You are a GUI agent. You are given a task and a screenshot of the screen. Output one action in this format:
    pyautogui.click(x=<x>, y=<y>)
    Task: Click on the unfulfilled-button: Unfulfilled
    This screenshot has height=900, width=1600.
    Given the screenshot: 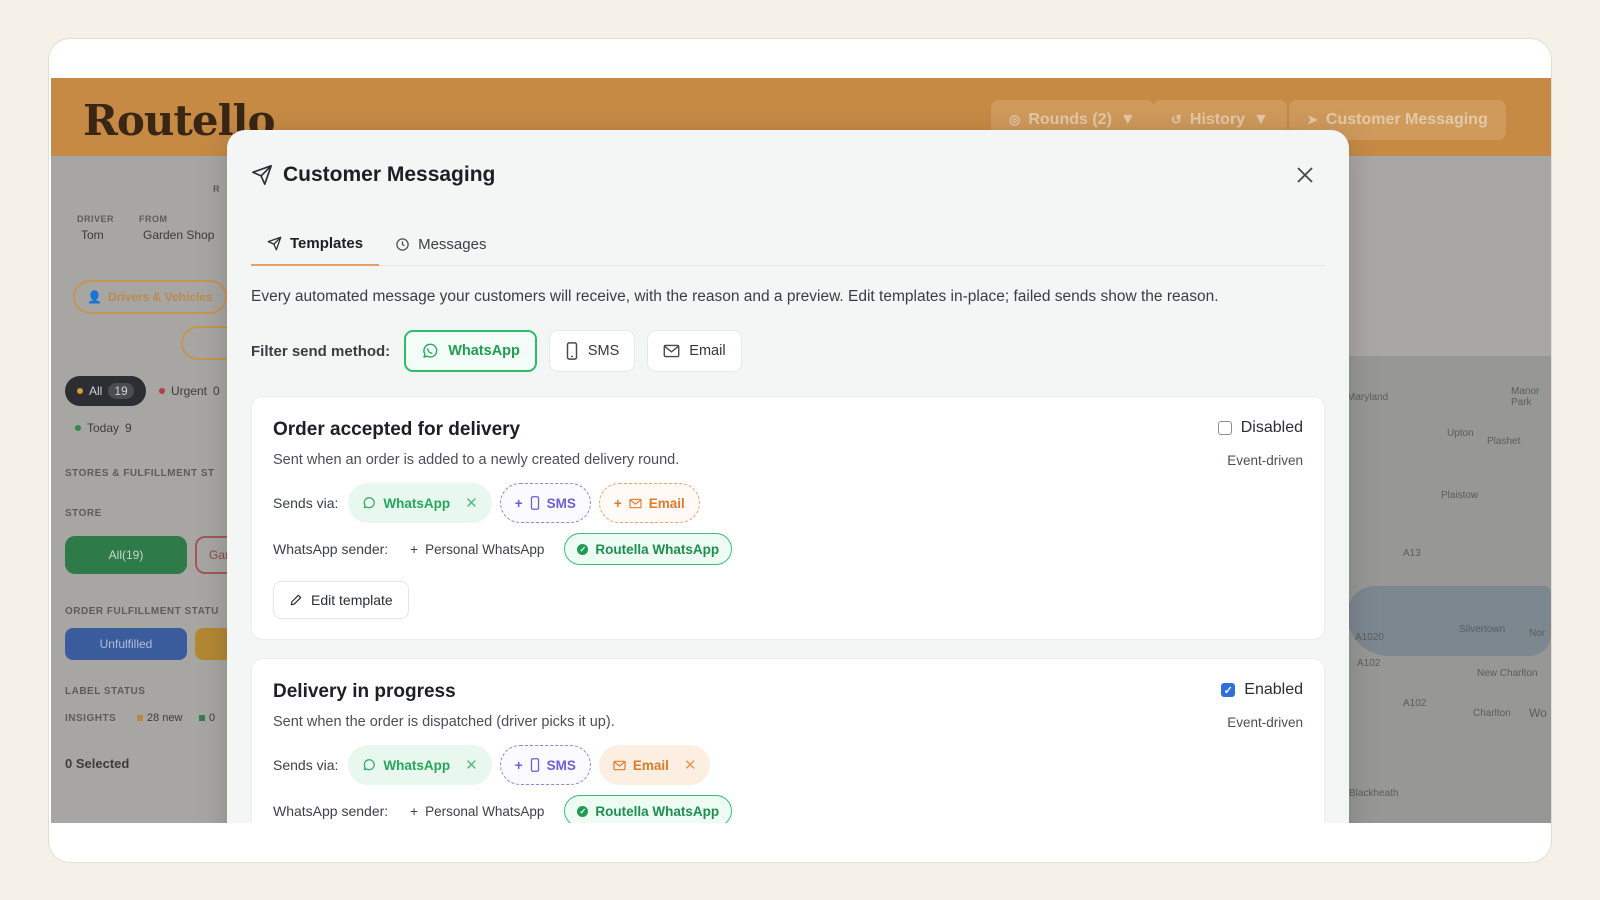 What is the action you would take?
    pyautogui.click(x=126, y=644)
    